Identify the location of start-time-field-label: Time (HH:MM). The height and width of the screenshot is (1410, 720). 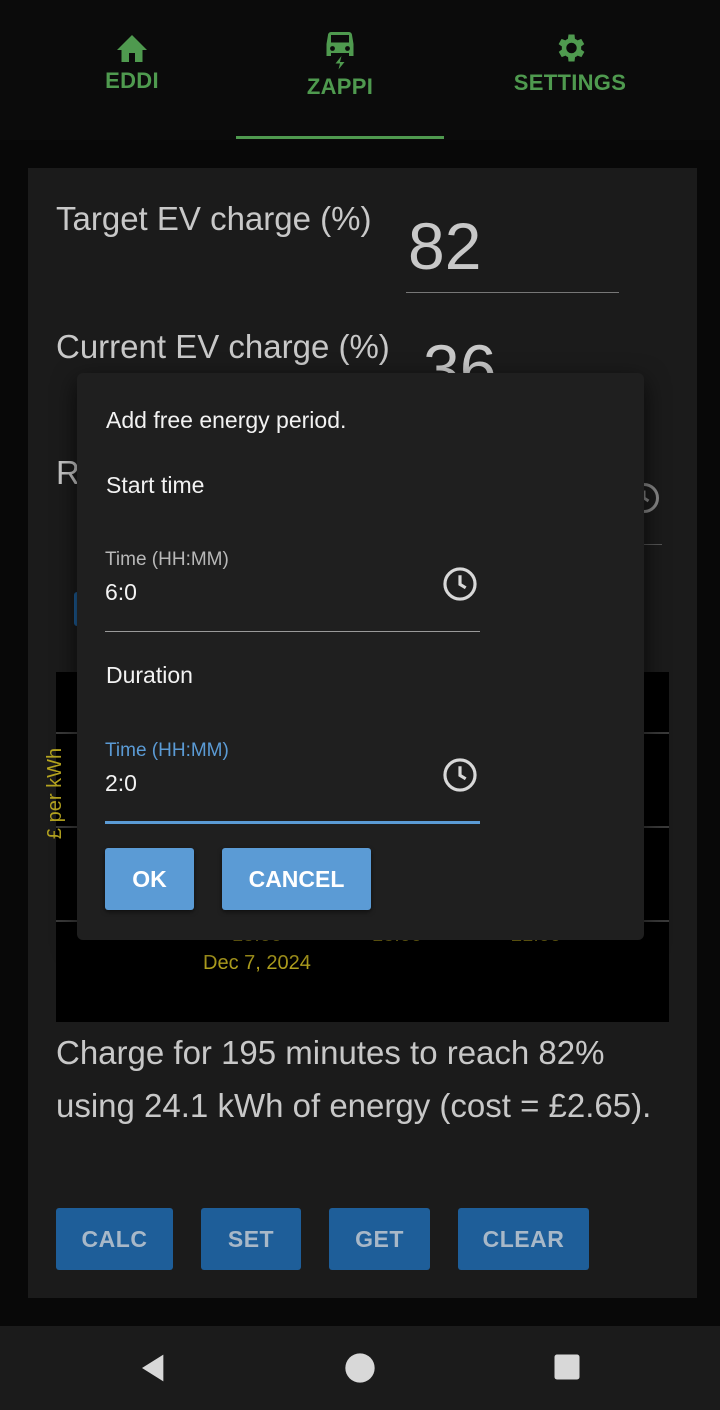
(167, 559).